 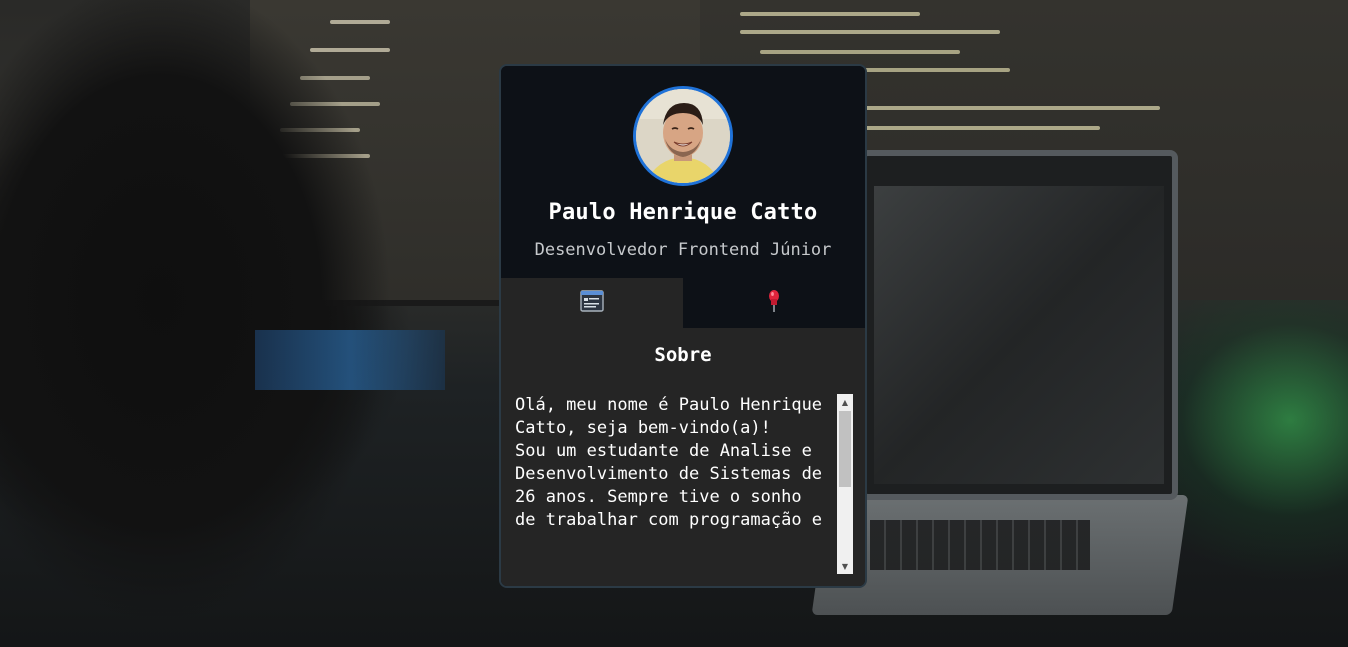 I want to click on tab-location, so click(x=774, y=303).